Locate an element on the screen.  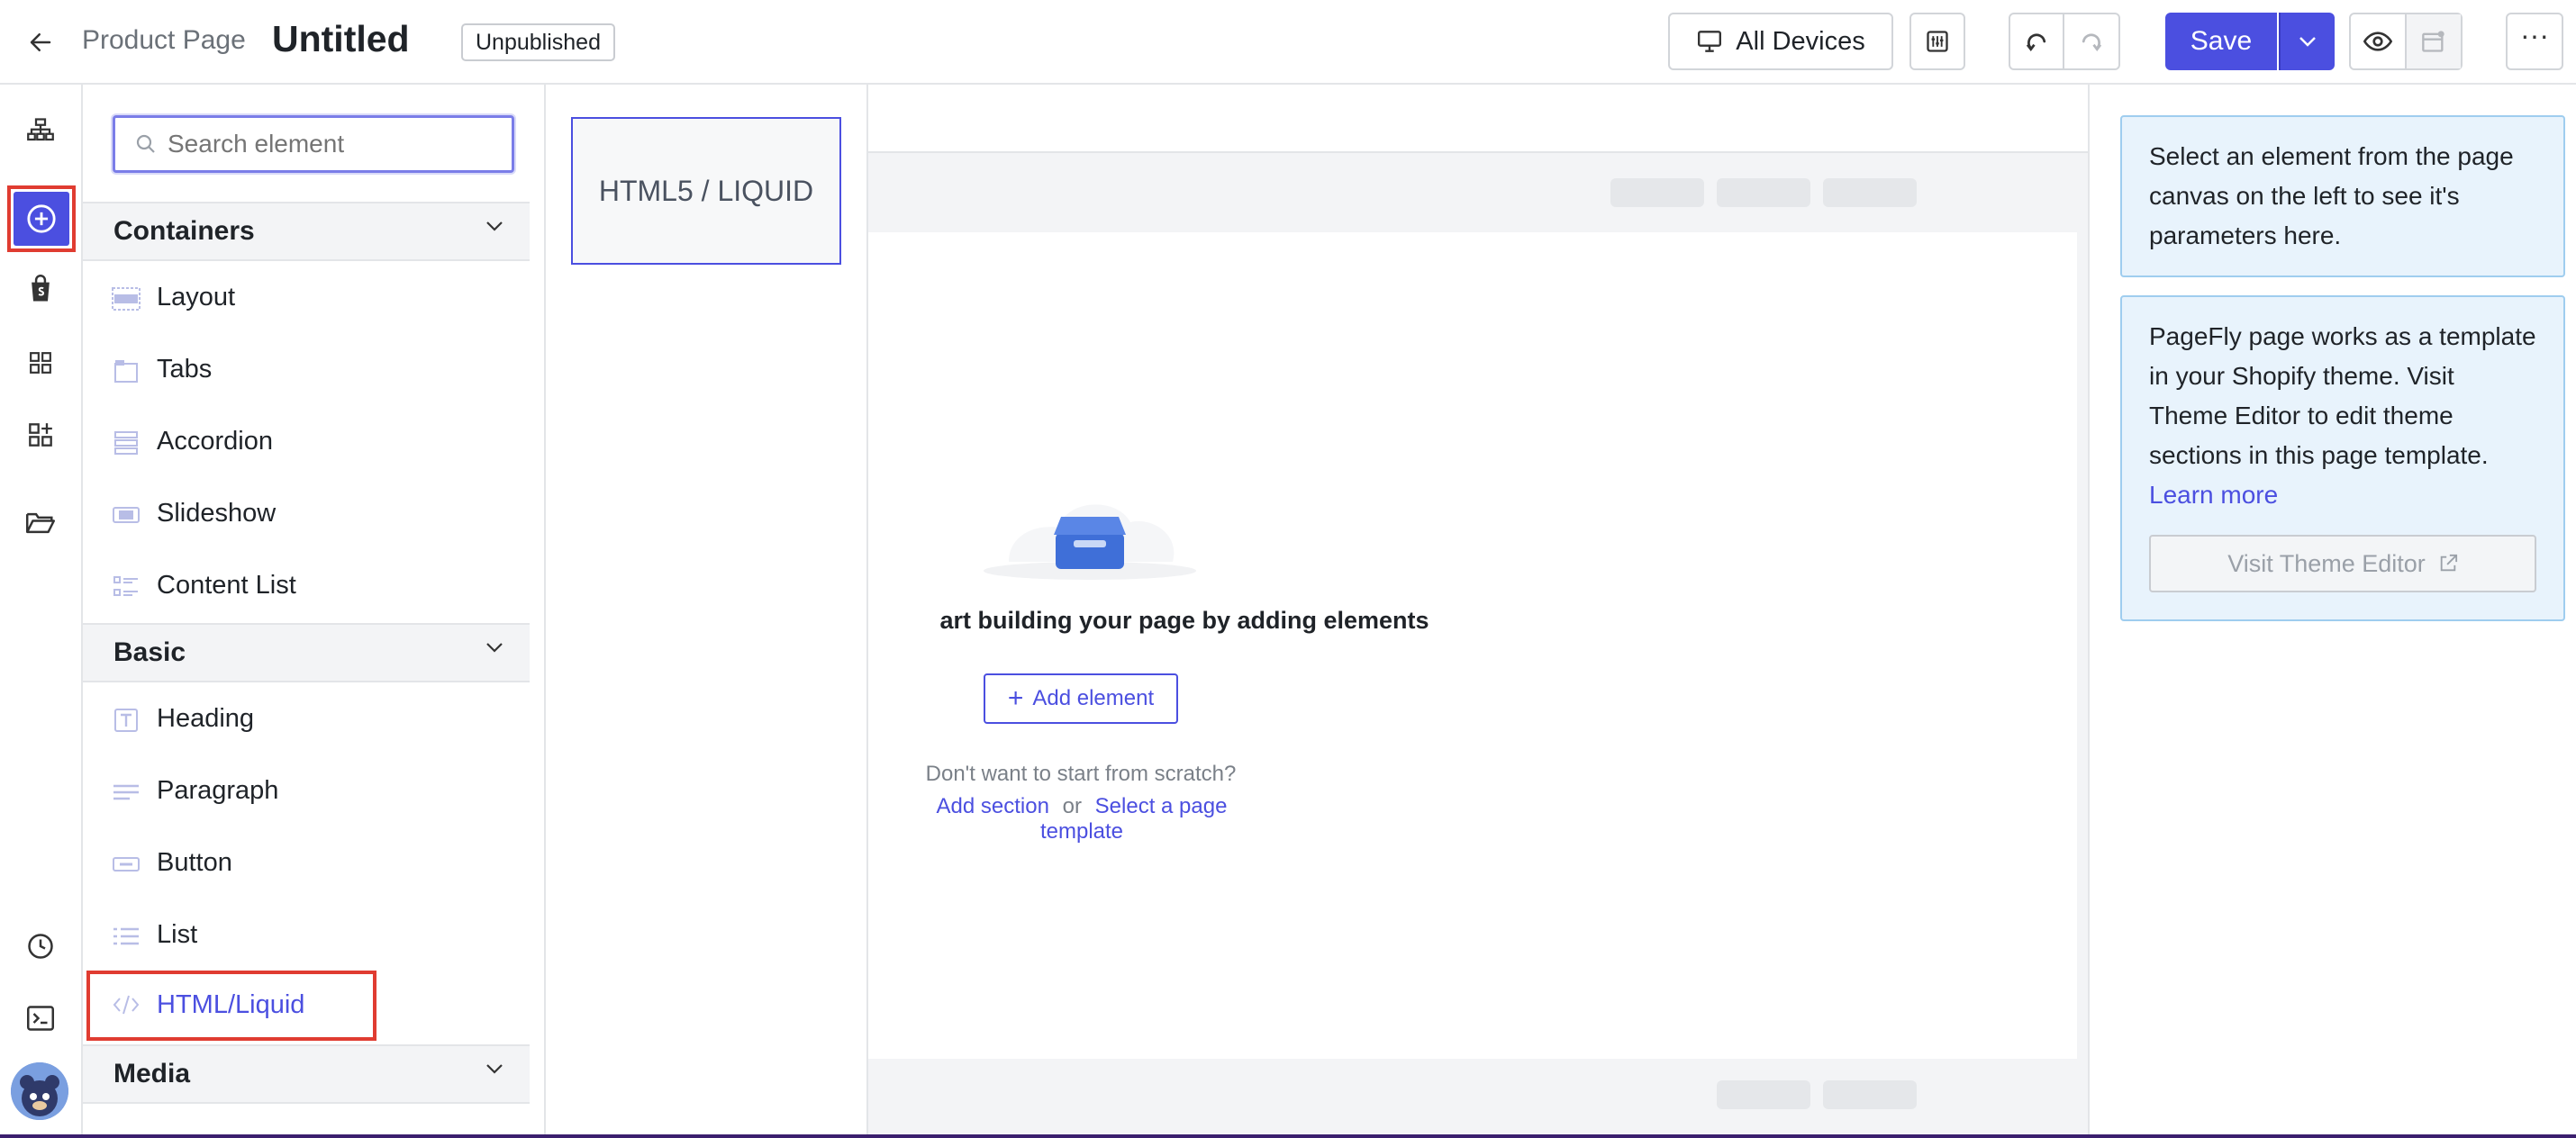
all-devices-label: All Devices is located at coordinates (1800, 41).